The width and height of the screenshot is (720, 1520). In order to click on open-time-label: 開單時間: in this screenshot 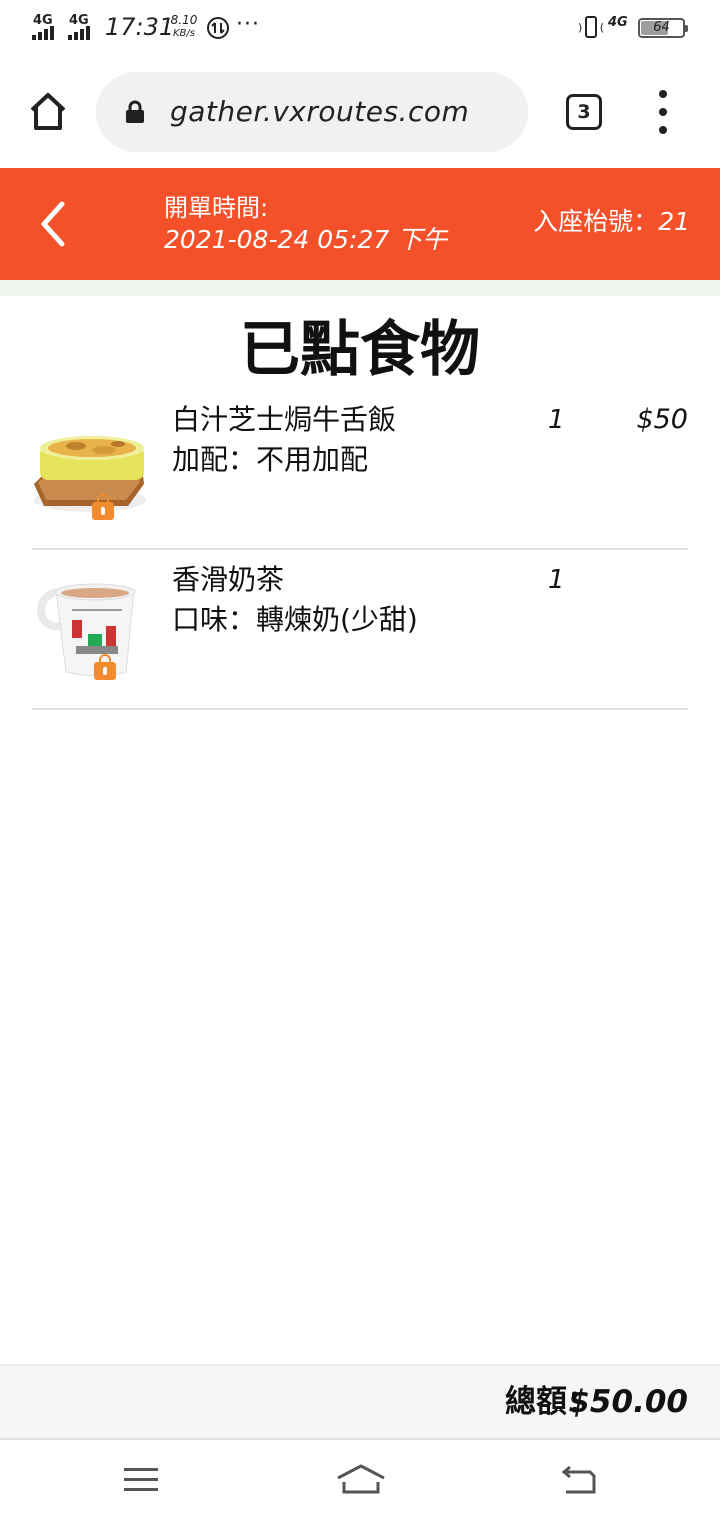, I will do `click(216, 208)`.